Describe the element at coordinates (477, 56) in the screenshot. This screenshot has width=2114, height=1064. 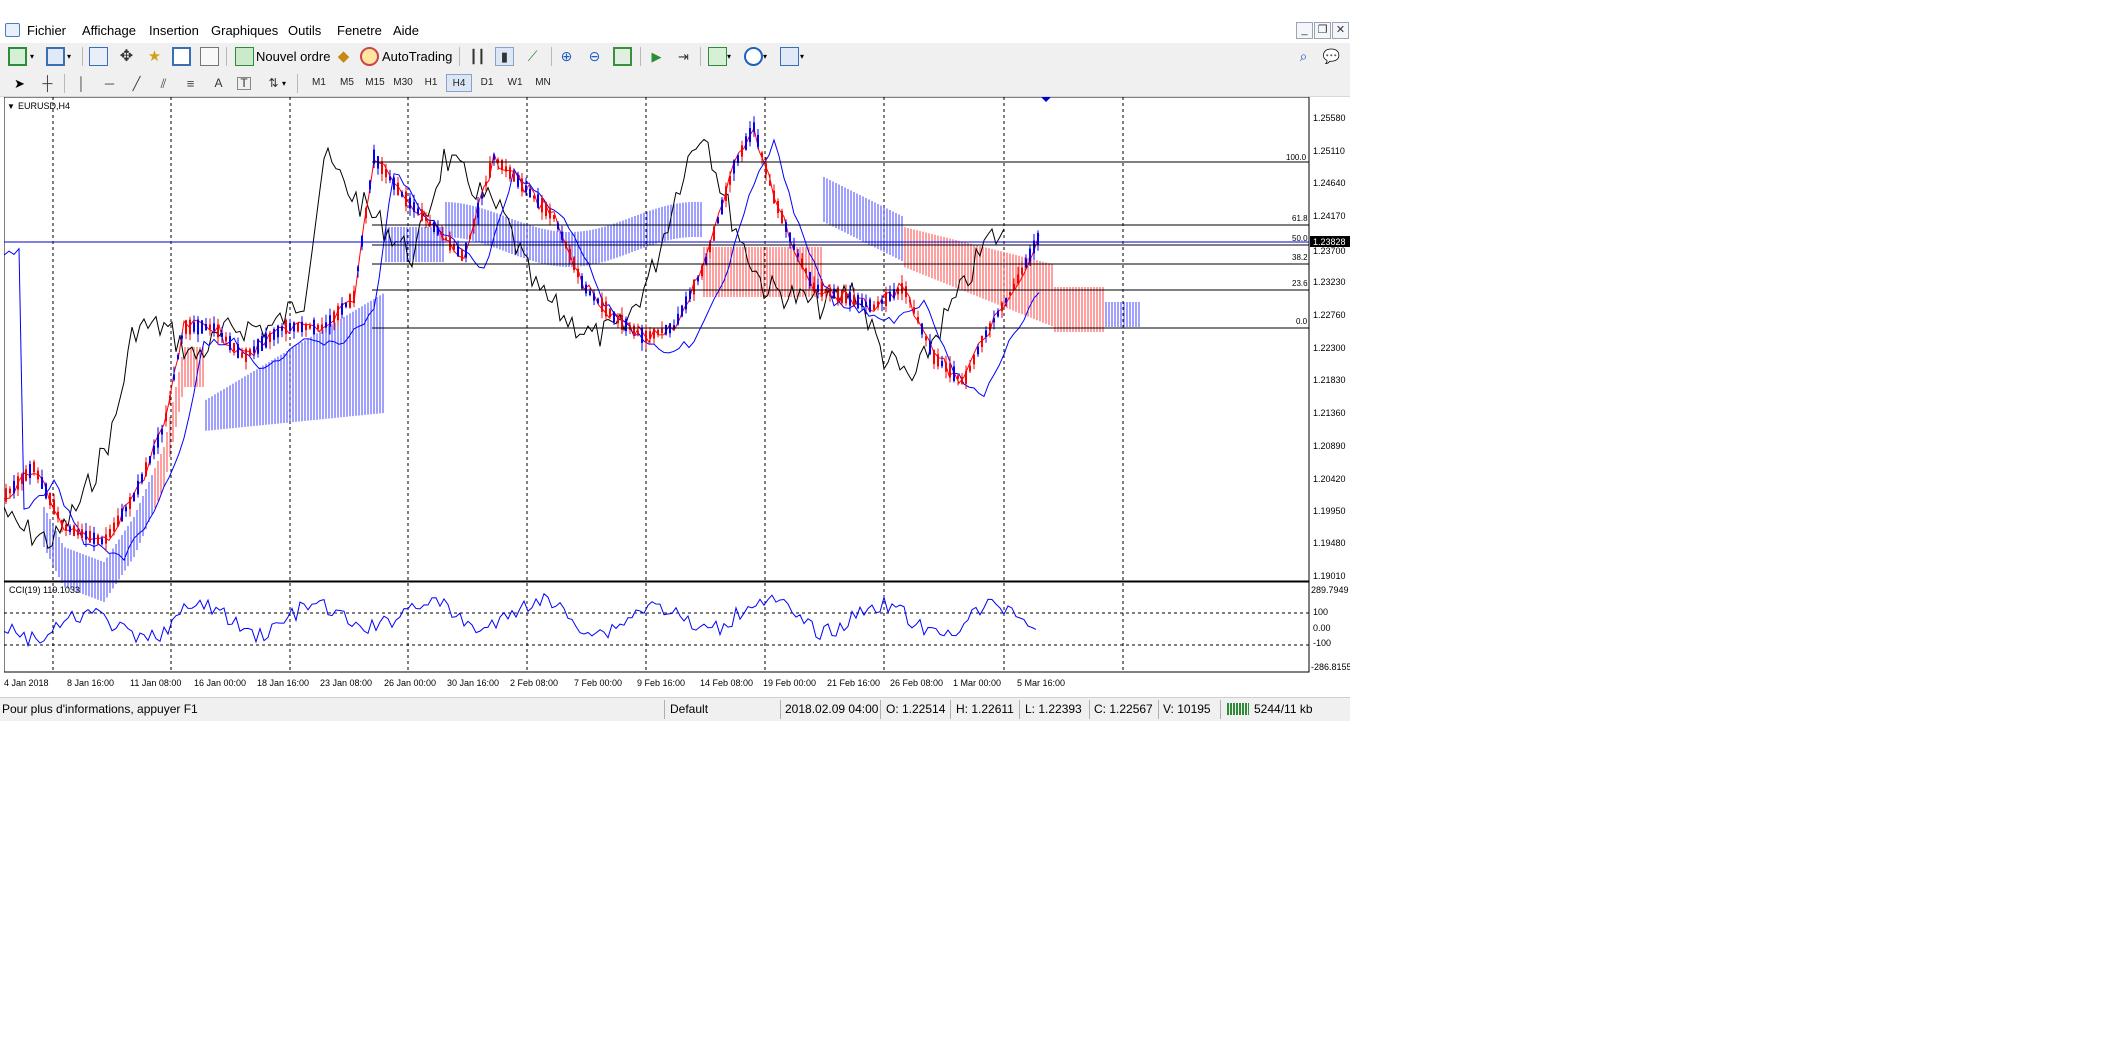
I see `bar-chart-icon: ┃┃` at that location.